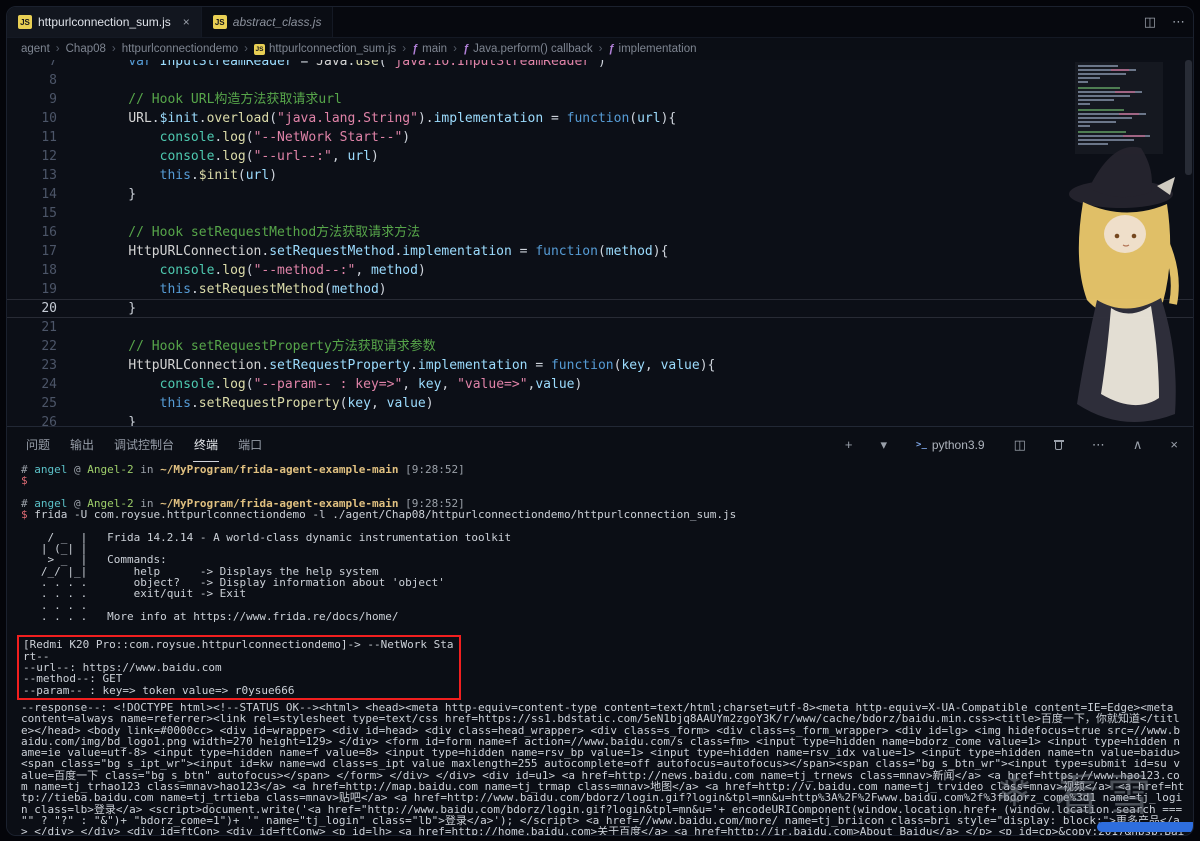  What do you see at coordinates (921, 444) in the screenshot?
I see `terminal-icon: >_` at bounding box center [921, 444].